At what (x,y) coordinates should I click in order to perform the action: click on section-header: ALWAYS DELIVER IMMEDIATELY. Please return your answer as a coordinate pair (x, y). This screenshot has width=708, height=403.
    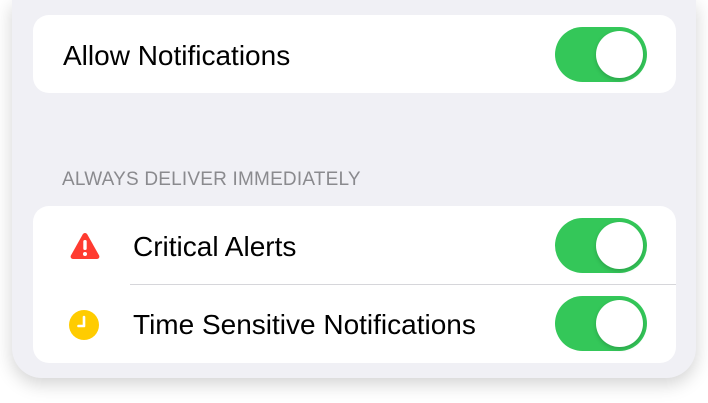
    Looking at the image, I should click on (211, 179).